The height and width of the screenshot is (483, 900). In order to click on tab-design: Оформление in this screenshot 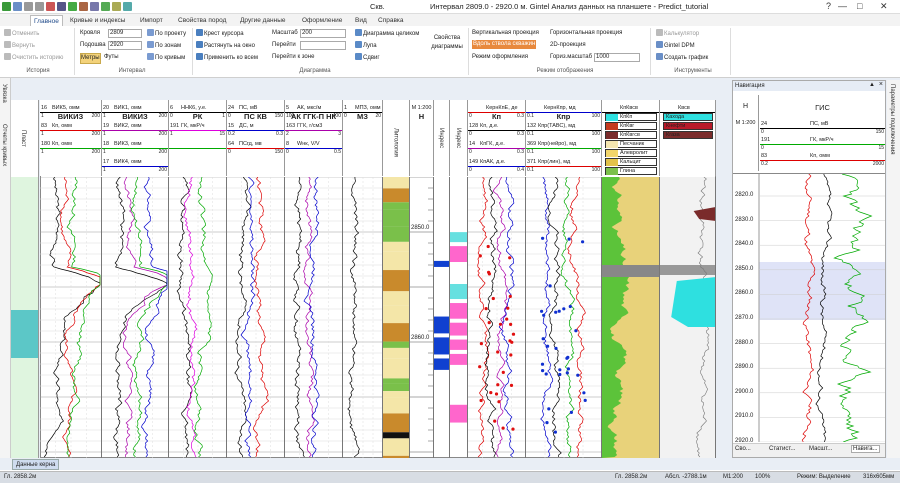, I will do `click(322, 20)`.